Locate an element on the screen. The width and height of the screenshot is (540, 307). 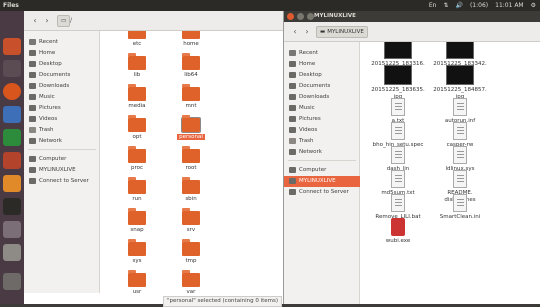
mylinuxlive-icon is located at coordinates (32, 170).